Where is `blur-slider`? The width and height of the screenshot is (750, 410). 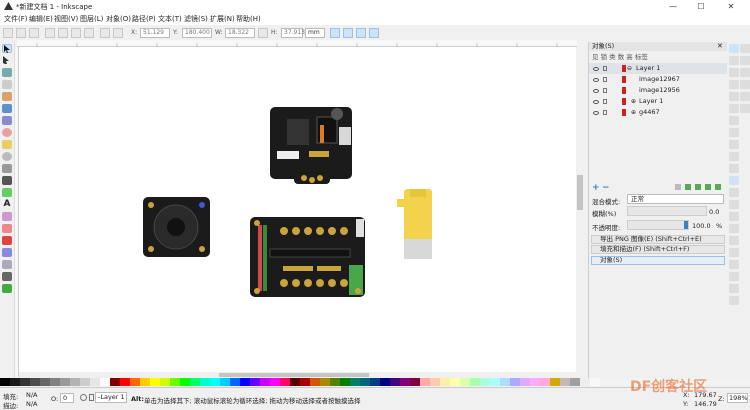
blur-slider is located at coordinates (667, 211).